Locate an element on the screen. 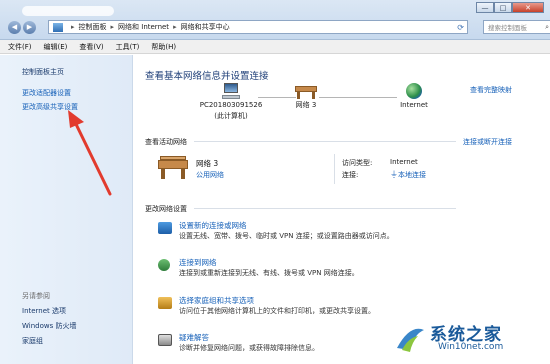  refresh-icon: ⟳ is located at coordinates (460, 27).